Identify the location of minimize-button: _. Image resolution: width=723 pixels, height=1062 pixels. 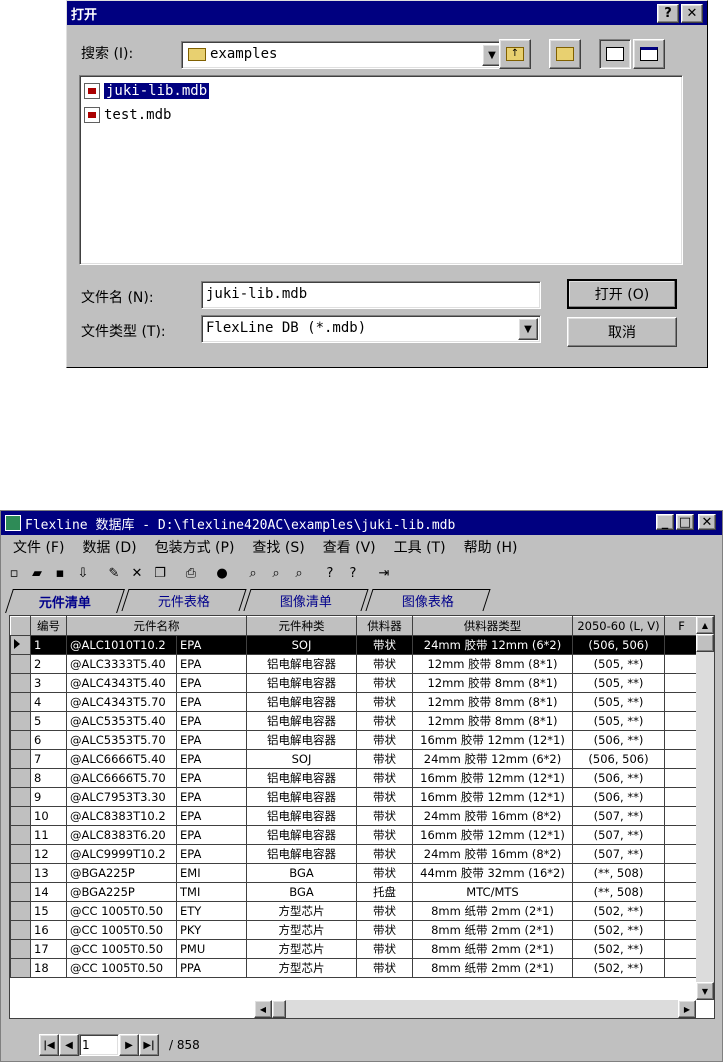
(665, 522).